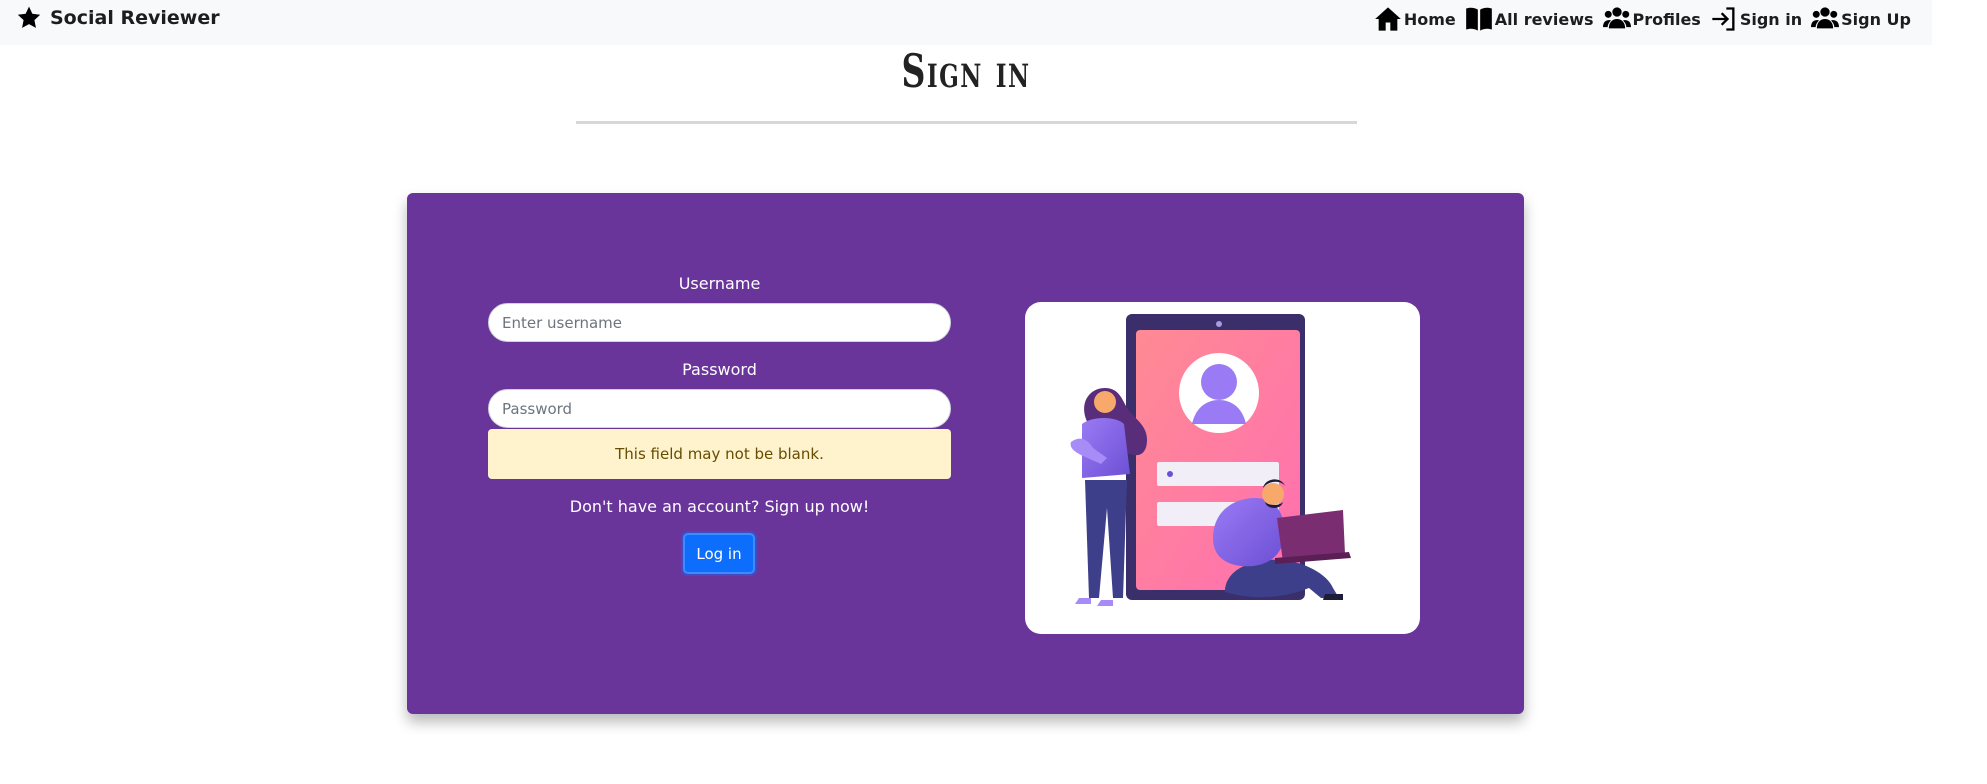 Image resolution: width=1987 pixels, height=784 pixels. I want to click on nav-all-reviews: All reviews, so click(1529, 19).